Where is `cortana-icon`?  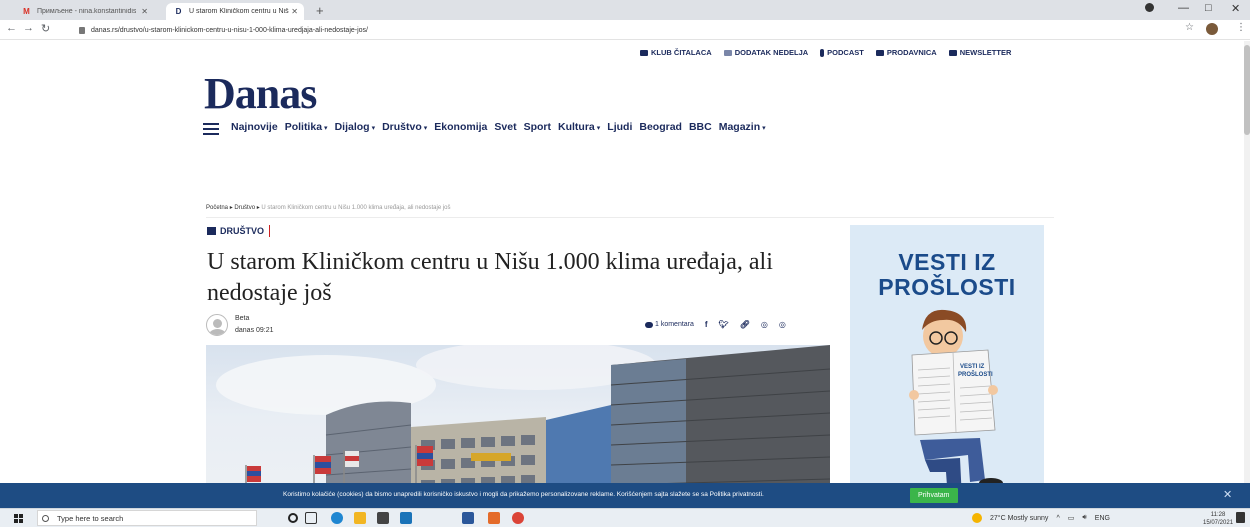 cortana-icon is located at coordinates (293, 518).